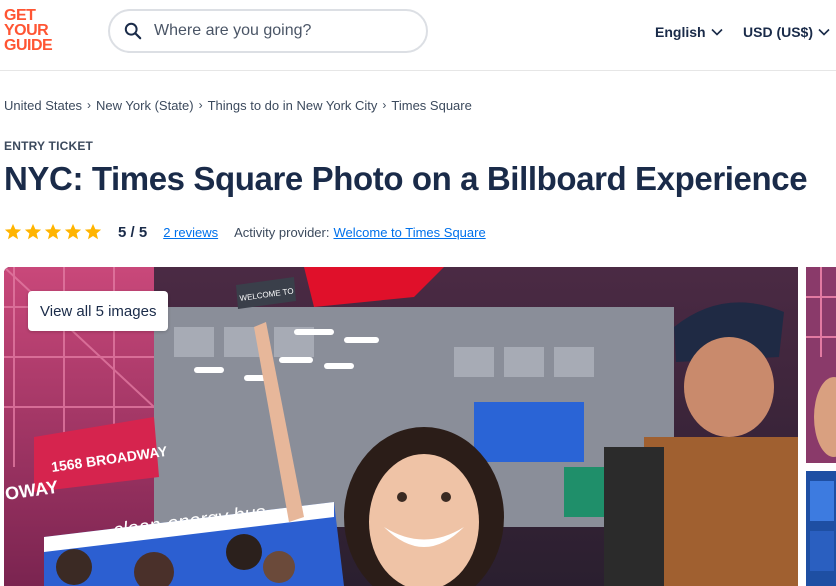  What do you see at coordinates (409, 232) in the screenshot?
I see `provider-link: Welcome to Times Square` at bounding box center [409, 232].